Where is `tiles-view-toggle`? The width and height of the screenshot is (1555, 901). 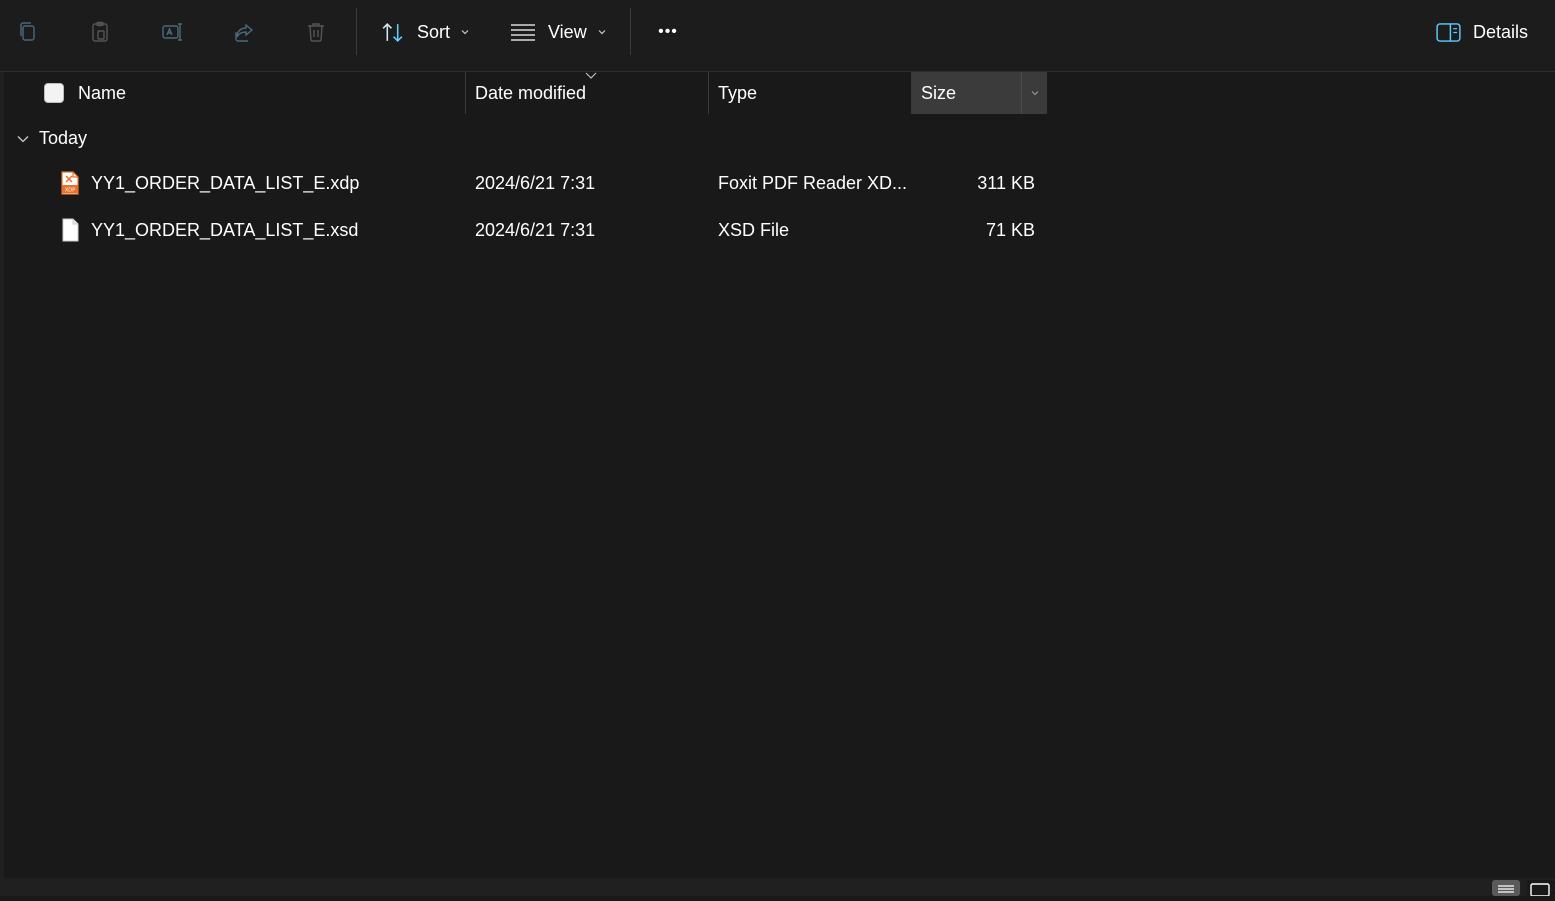 tiles-view-toggle is located at coordinates (1541, 888).